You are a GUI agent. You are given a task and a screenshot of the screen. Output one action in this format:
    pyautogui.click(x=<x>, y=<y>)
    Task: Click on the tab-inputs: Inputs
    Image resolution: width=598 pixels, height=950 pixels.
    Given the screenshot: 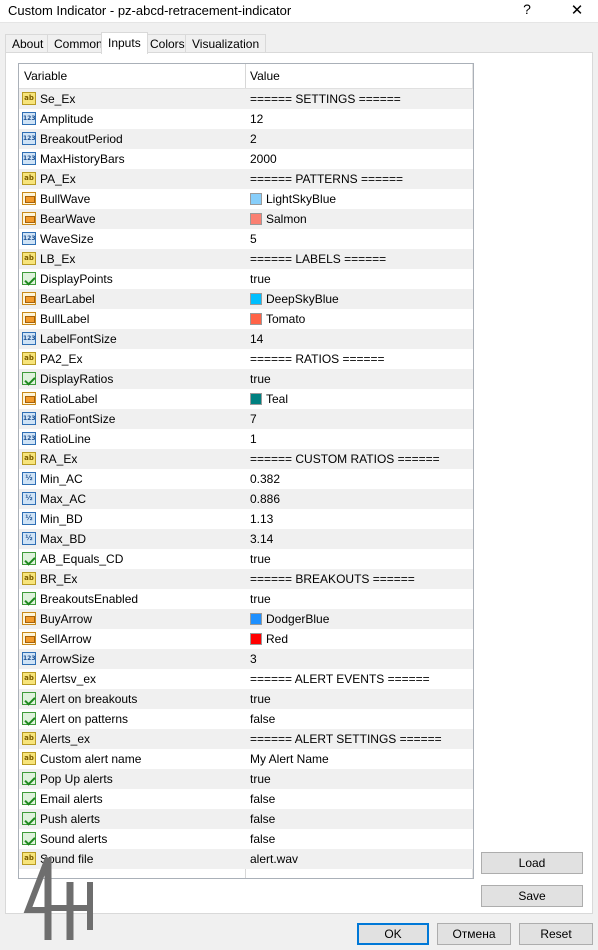 What is the action you would take?
    pyautogui.click(x=124, y=43)
    